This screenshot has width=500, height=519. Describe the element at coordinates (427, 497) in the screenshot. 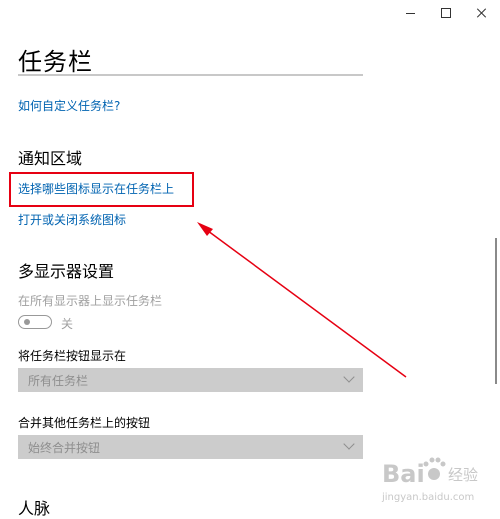

I see `watermark-url: jingyan.baidu.com` at that location.